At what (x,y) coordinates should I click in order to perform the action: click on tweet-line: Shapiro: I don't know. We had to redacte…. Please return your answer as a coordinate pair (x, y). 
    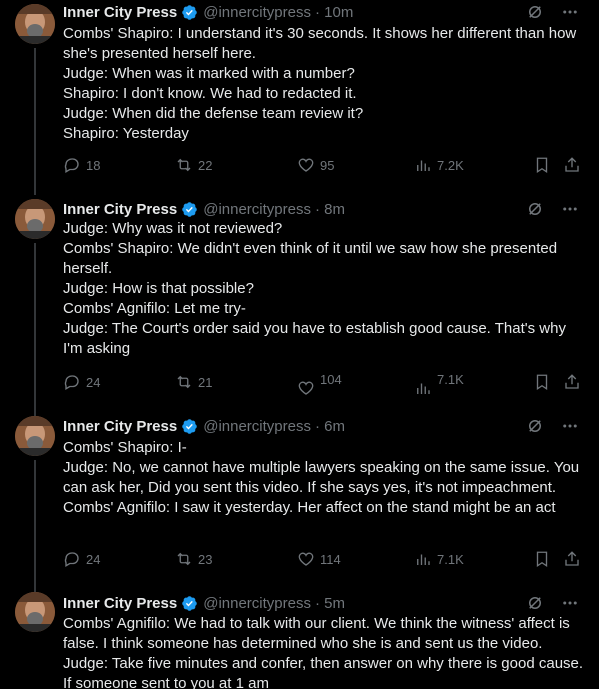
    Looking at the image, I should click on (210, 93).